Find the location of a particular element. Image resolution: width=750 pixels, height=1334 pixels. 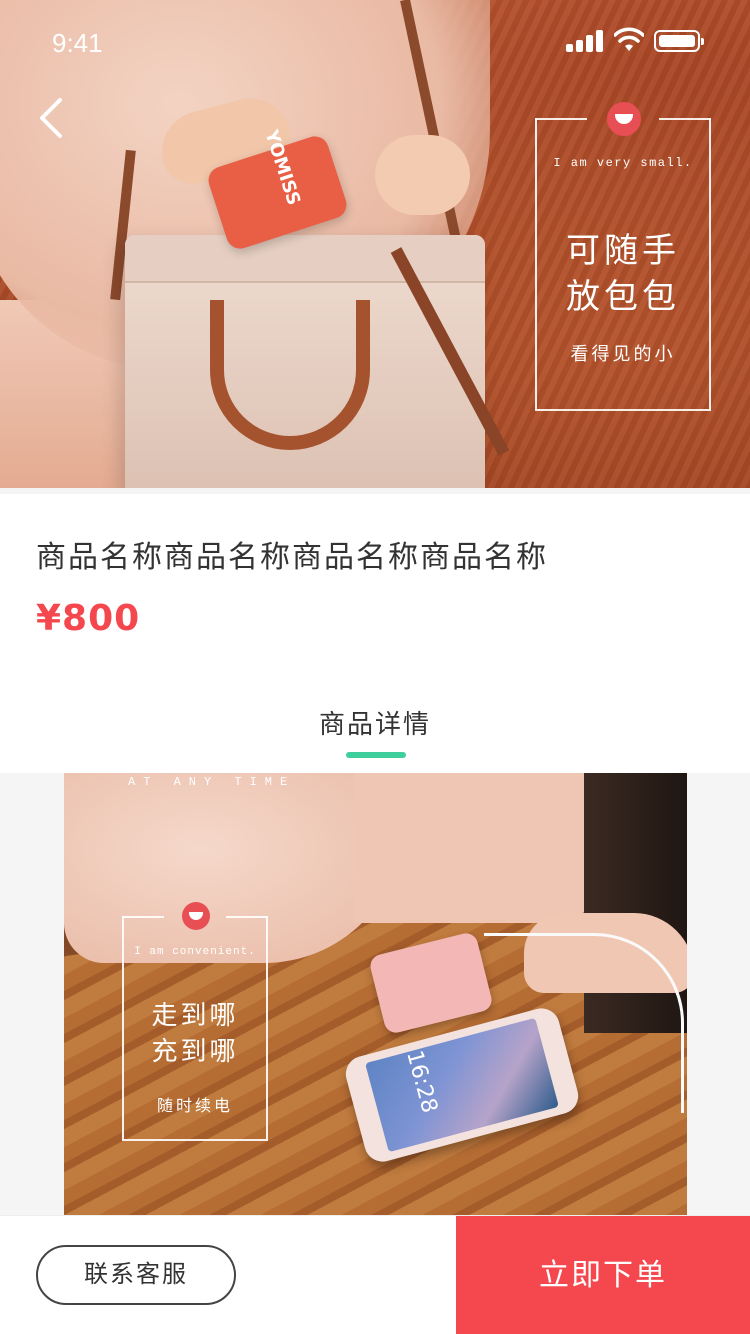

hero-promo-headline-line2: 放包包 is located at coordinates (623, 297).